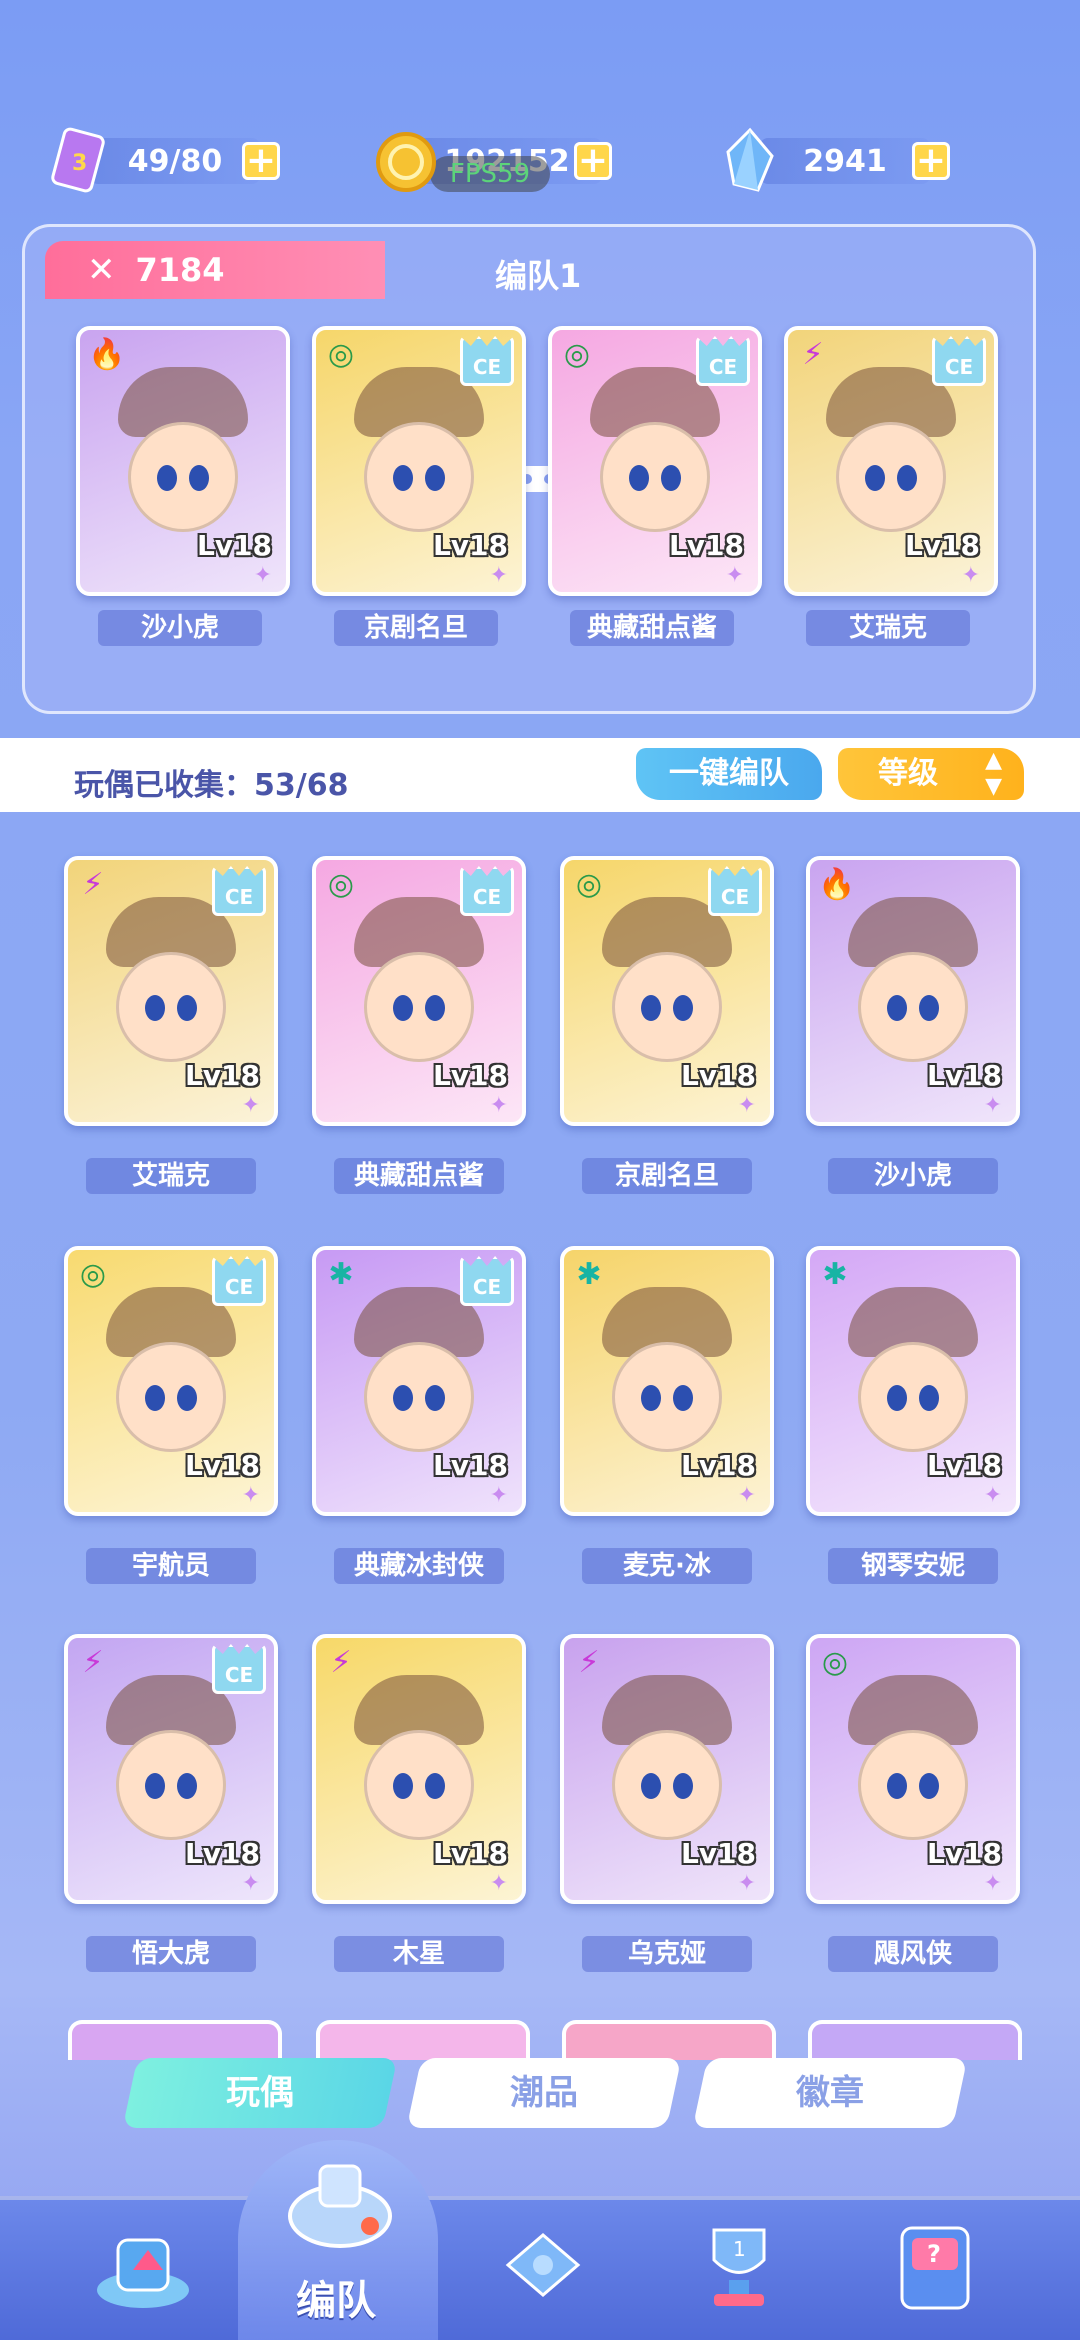 This screenshot has width=1080, height=2340. What do you see at coordinates (260, 2093) in the screenshot?
I see `tab-0: 玩偶` at bounding box center [260, 2093].